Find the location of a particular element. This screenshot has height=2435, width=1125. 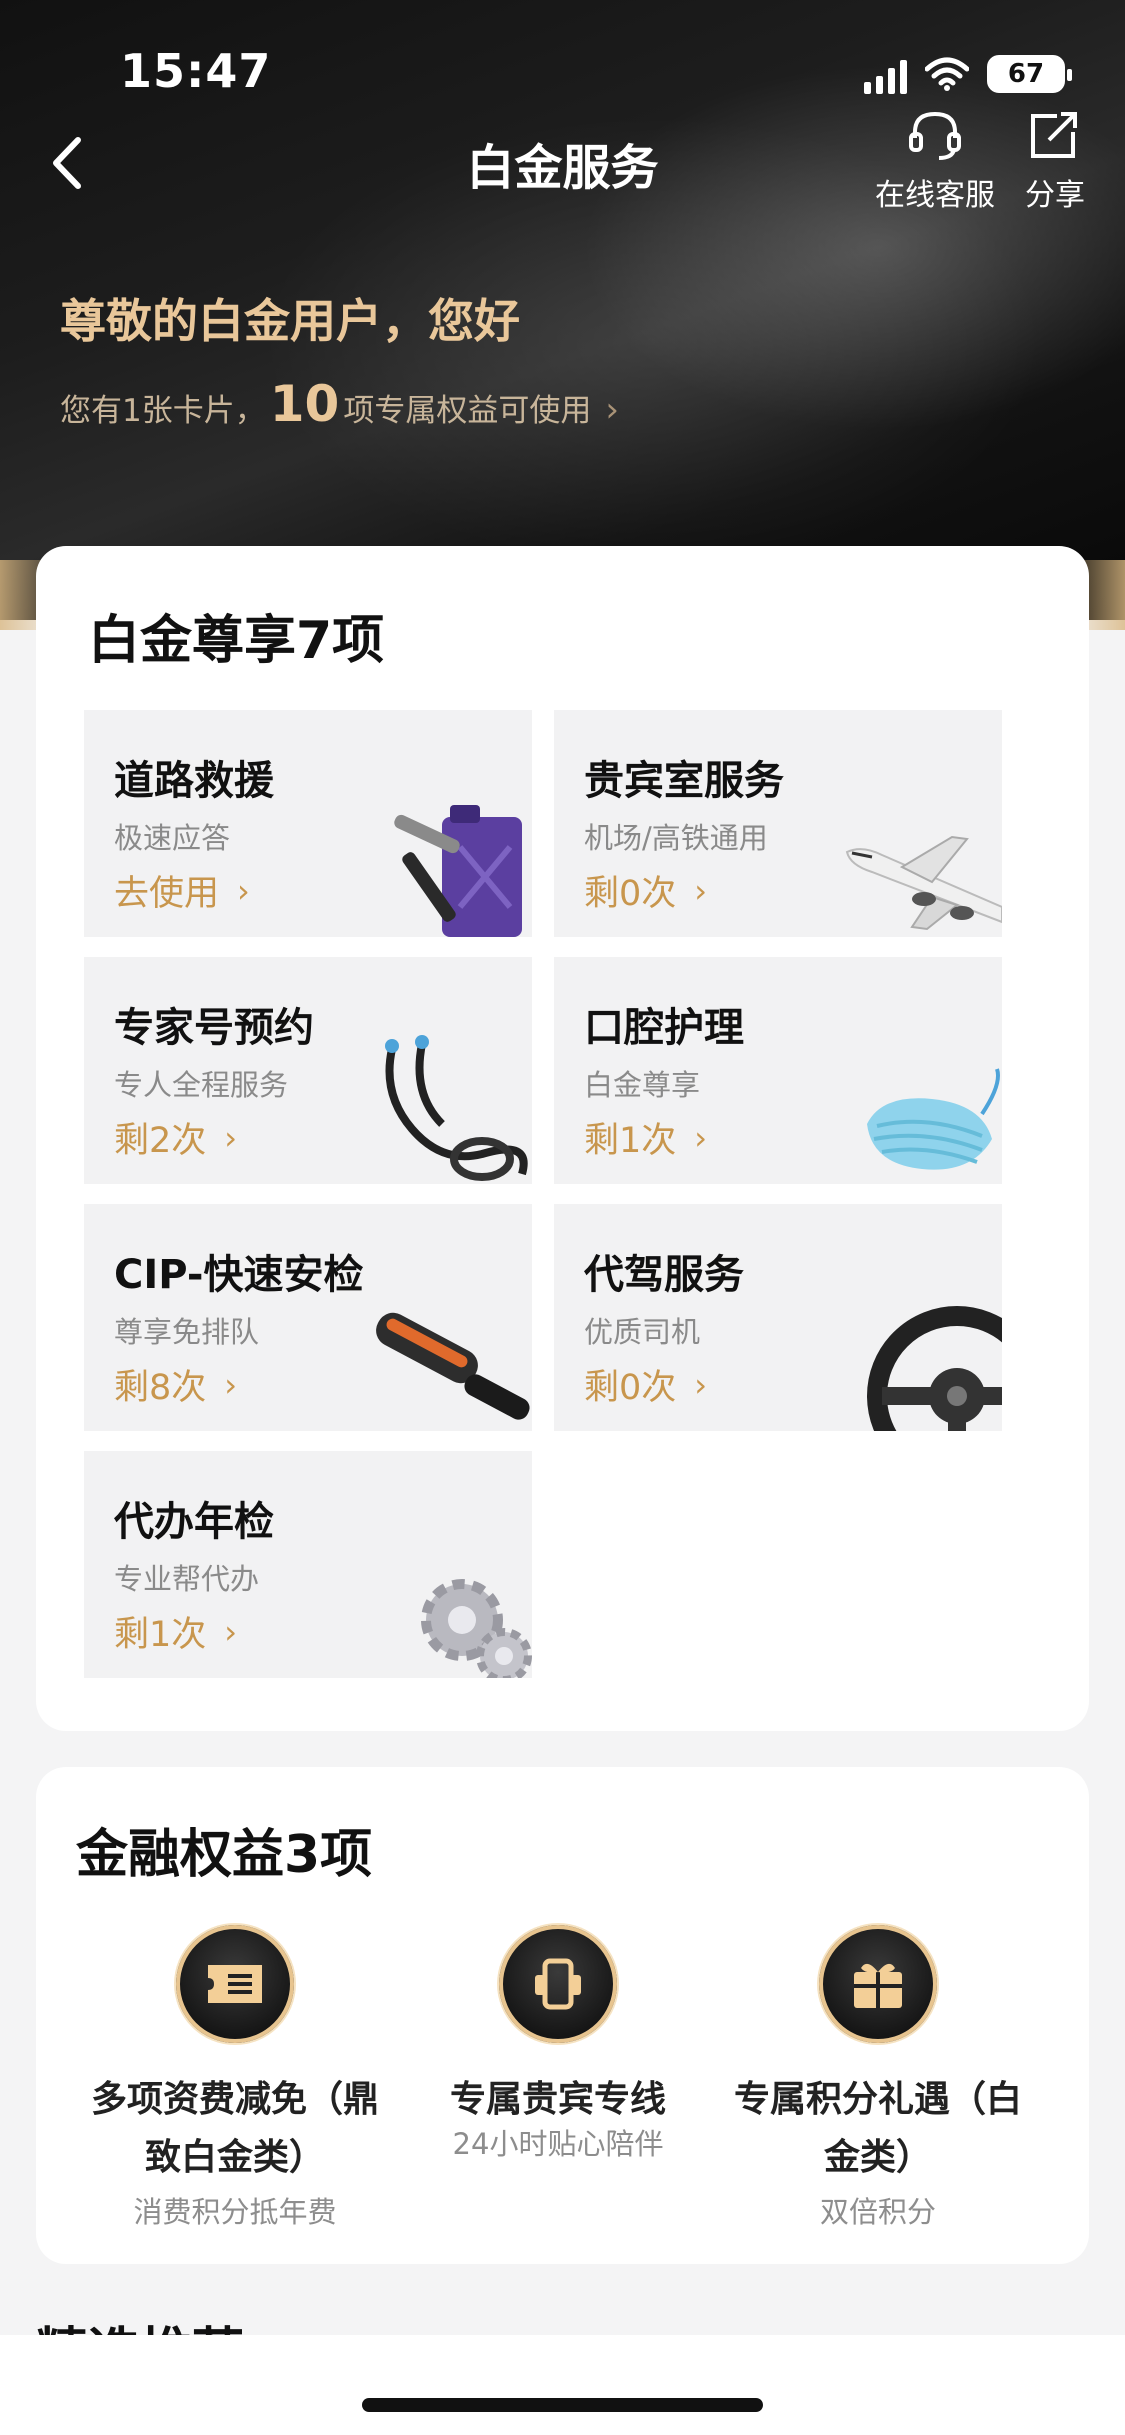

finance-item-name: 多项资费减免（鼎 致白金类） is located at coordinates (234, 2128).